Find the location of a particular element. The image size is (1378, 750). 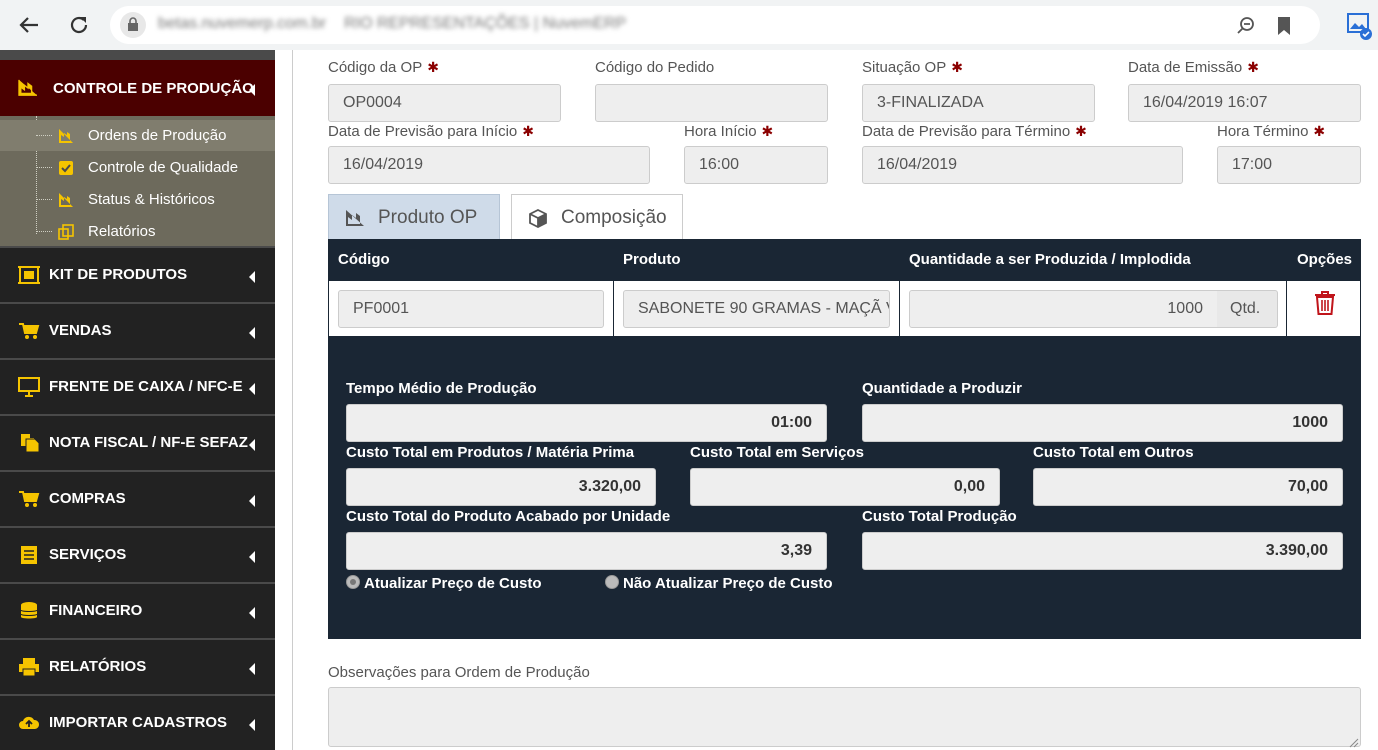

label-codigo-pedido: Código do Pedido is located at coordinates (655, 67).